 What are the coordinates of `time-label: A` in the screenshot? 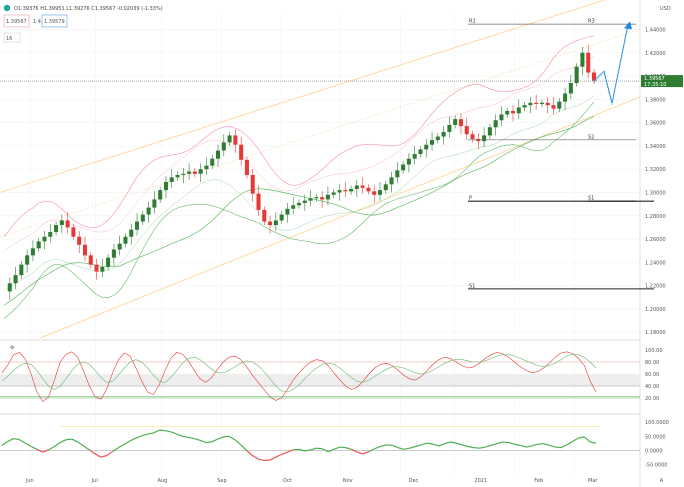 It's located at (662, 481).